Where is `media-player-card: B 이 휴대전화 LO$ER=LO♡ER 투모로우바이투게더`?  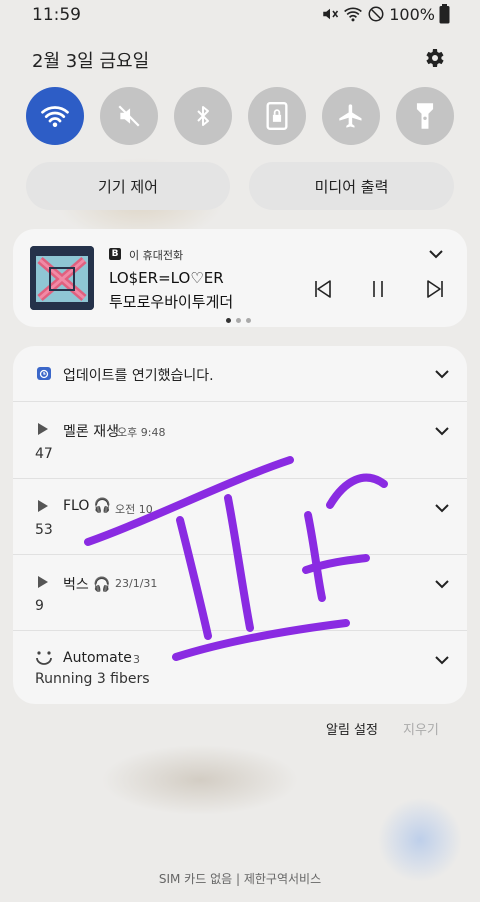
media-player-card: B 이 휴대전화 LO$ER=LO♡ER 투모로우바이투게더 is located at coordinates (240, 278).